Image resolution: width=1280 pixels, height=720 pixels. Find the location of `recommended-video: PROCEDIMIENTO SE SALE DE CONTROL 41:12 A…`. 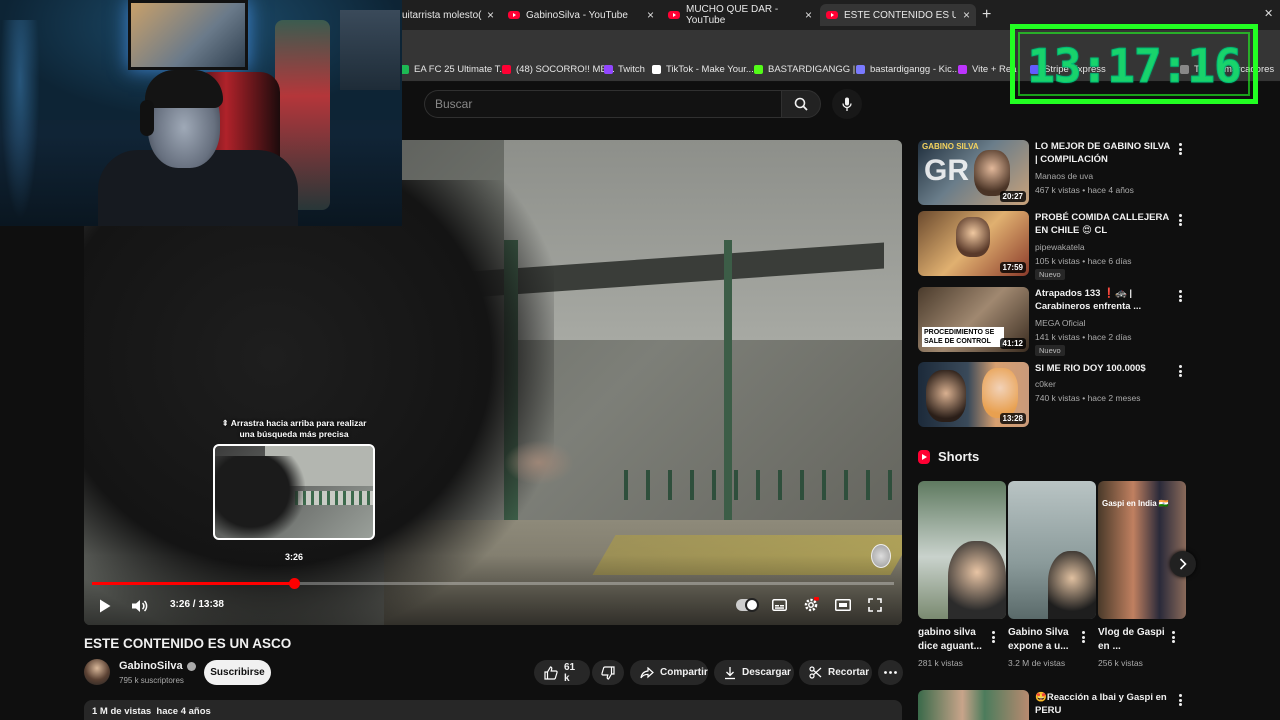

recommended-video: PROCEDIMIENTO SE SALE DE CONTROL 41:12 A… is located at coordinates (1054, 321).